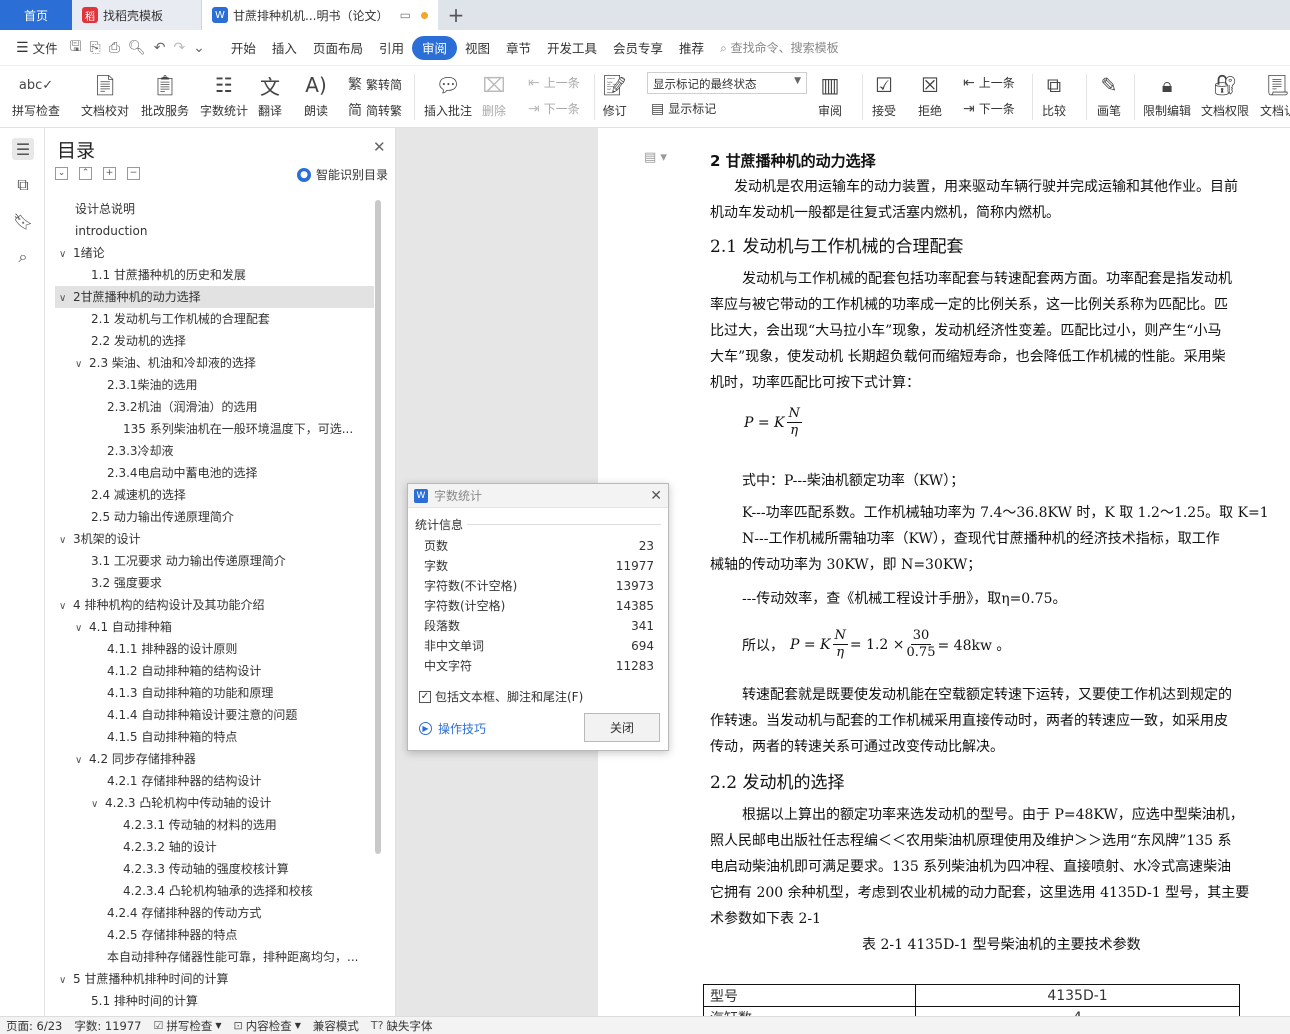 The image size is (1290, 1034). Describe the element at coordinates (95, 48) in the screenshot. I see `export-icon: ⎘` at that location.